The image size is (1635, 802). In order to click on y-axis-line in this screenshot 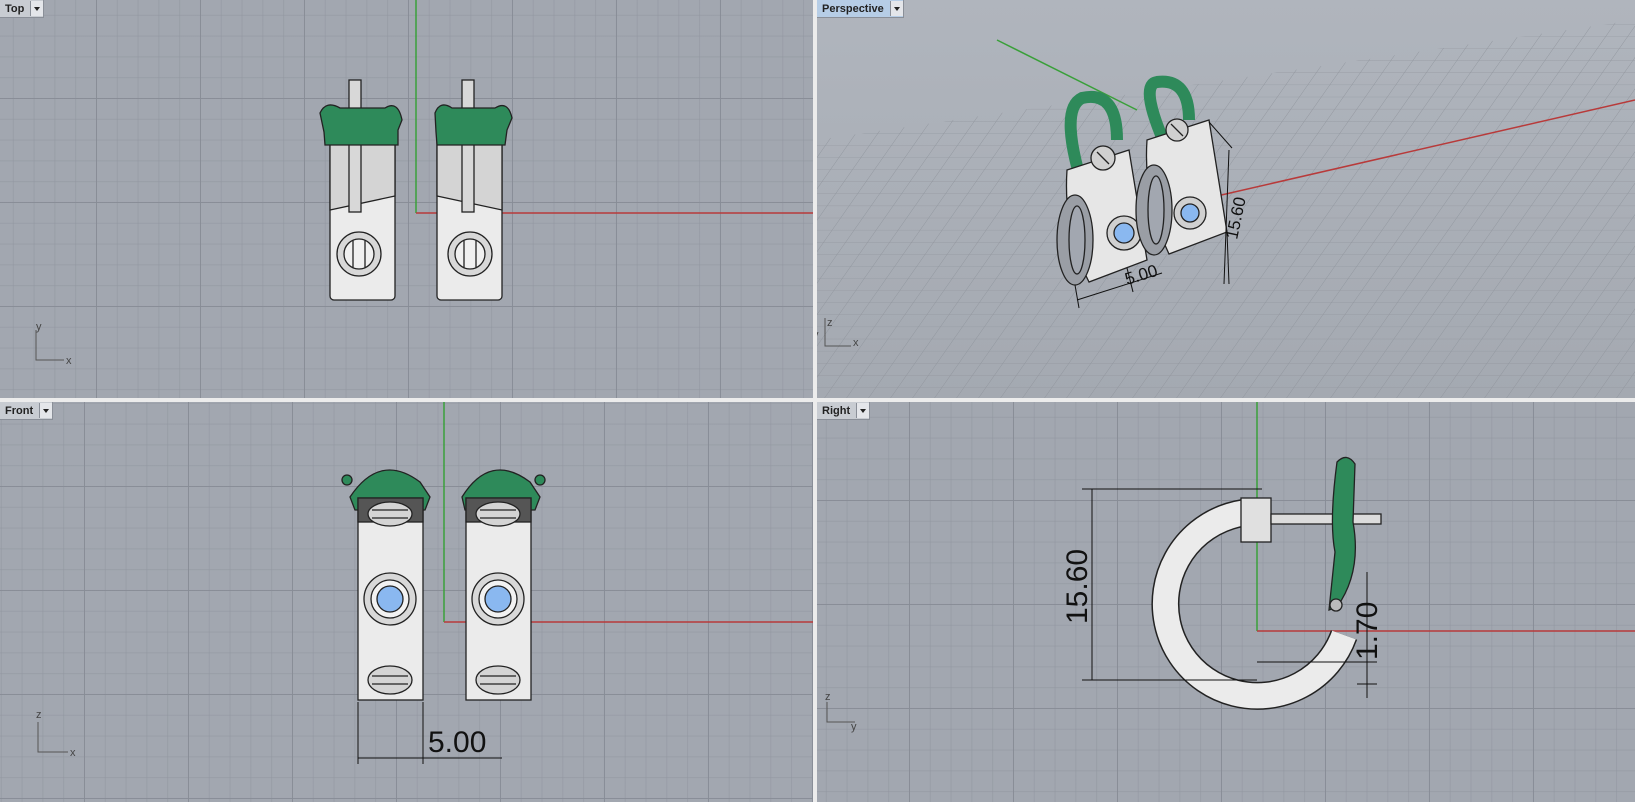, I will do `click(1067, 75)`.